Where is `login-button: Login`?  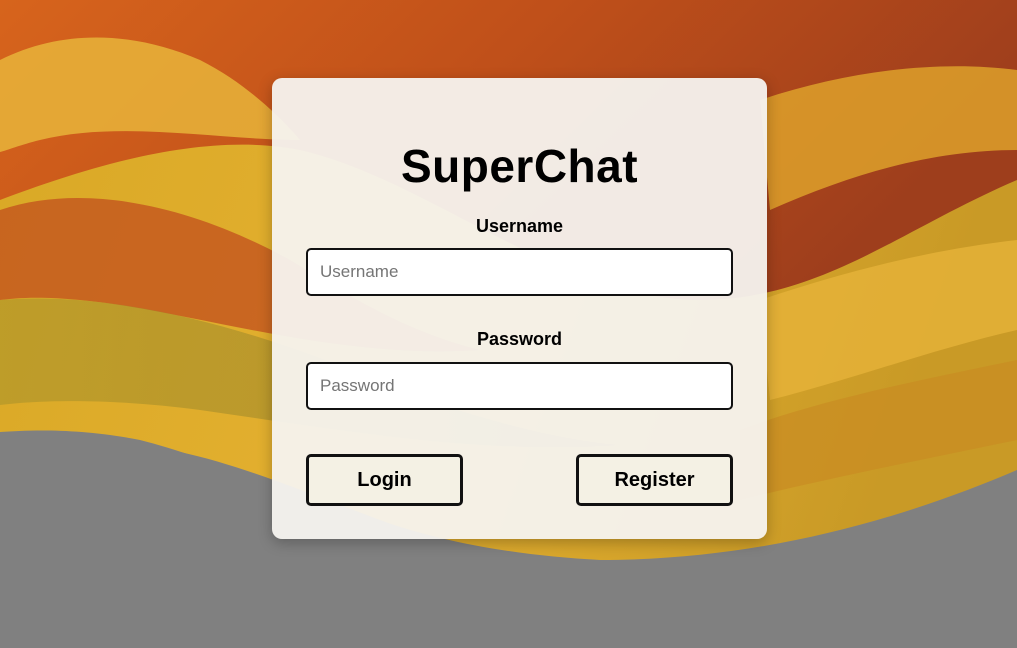
login-button: Login is located at coordinates (384, 480).